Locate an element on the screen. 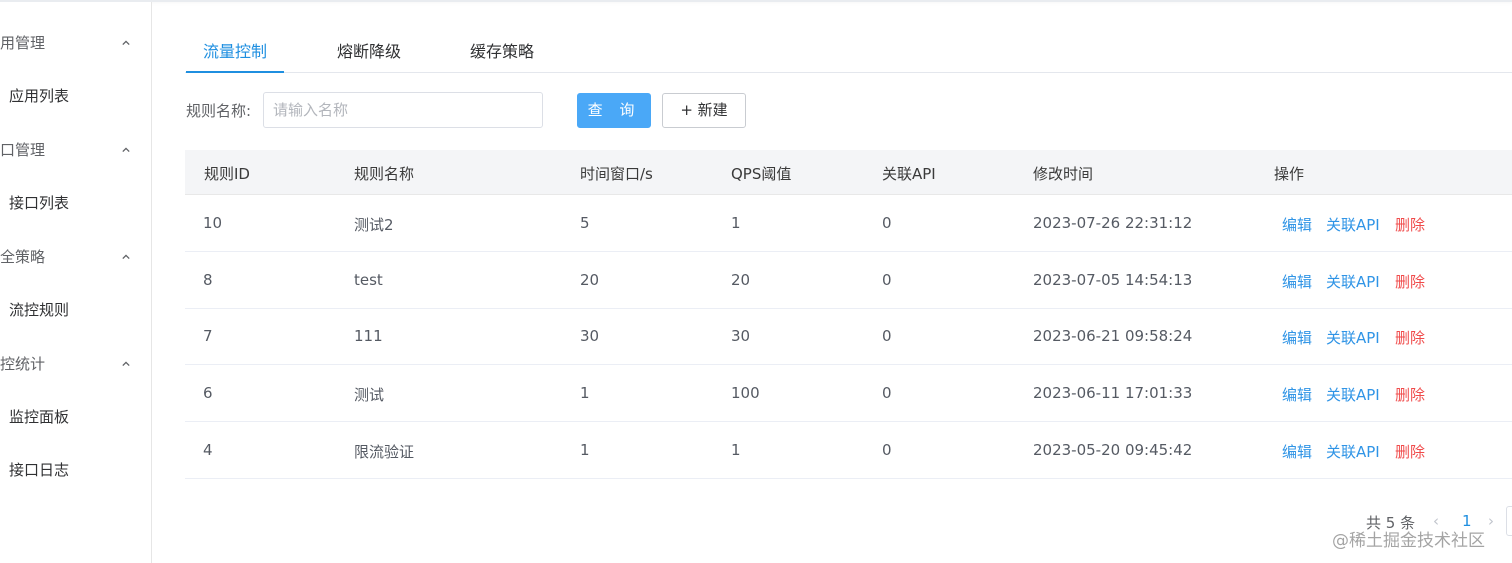  sidebar: 用管理 应用列表 口管理 接口列表 全策略 流控规则 控统计 监控面板 接口日志 is located at coordinates (76, 282).